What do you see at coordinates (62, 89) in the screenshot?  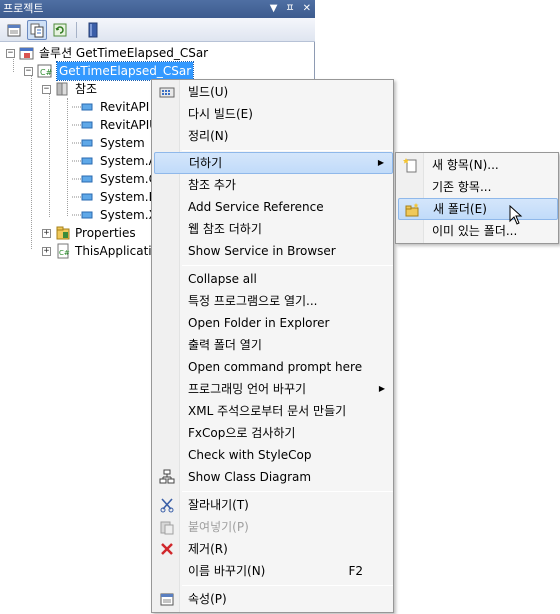 I see `references-folder-icon` at bounding box center [62, 89].